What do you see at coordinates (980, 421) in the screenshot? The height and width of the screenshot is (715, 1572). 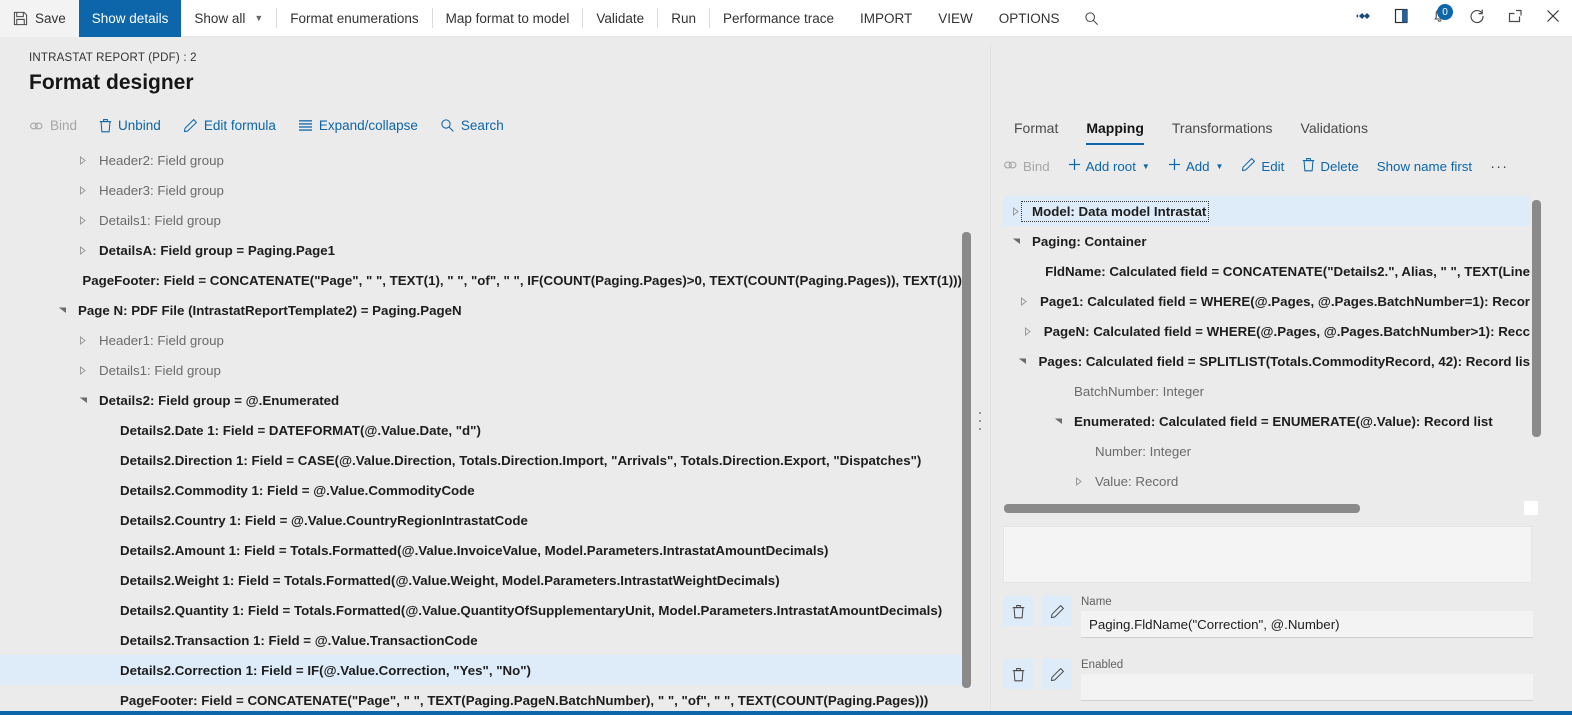 I see `panel-splitter-handle` at bounding box center [980, 421].